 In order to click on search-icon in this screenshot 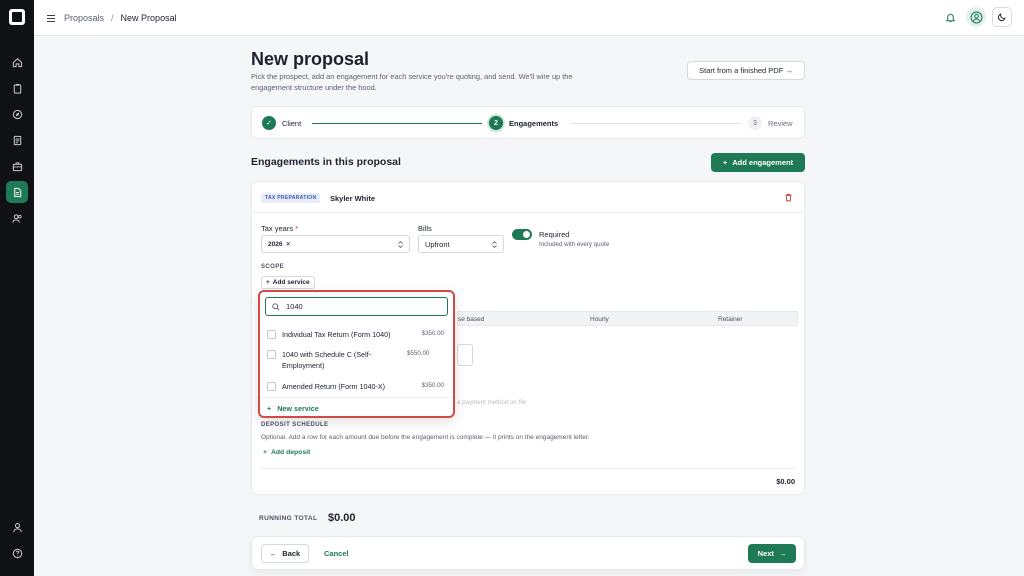, I will do `click(276, 306)`.